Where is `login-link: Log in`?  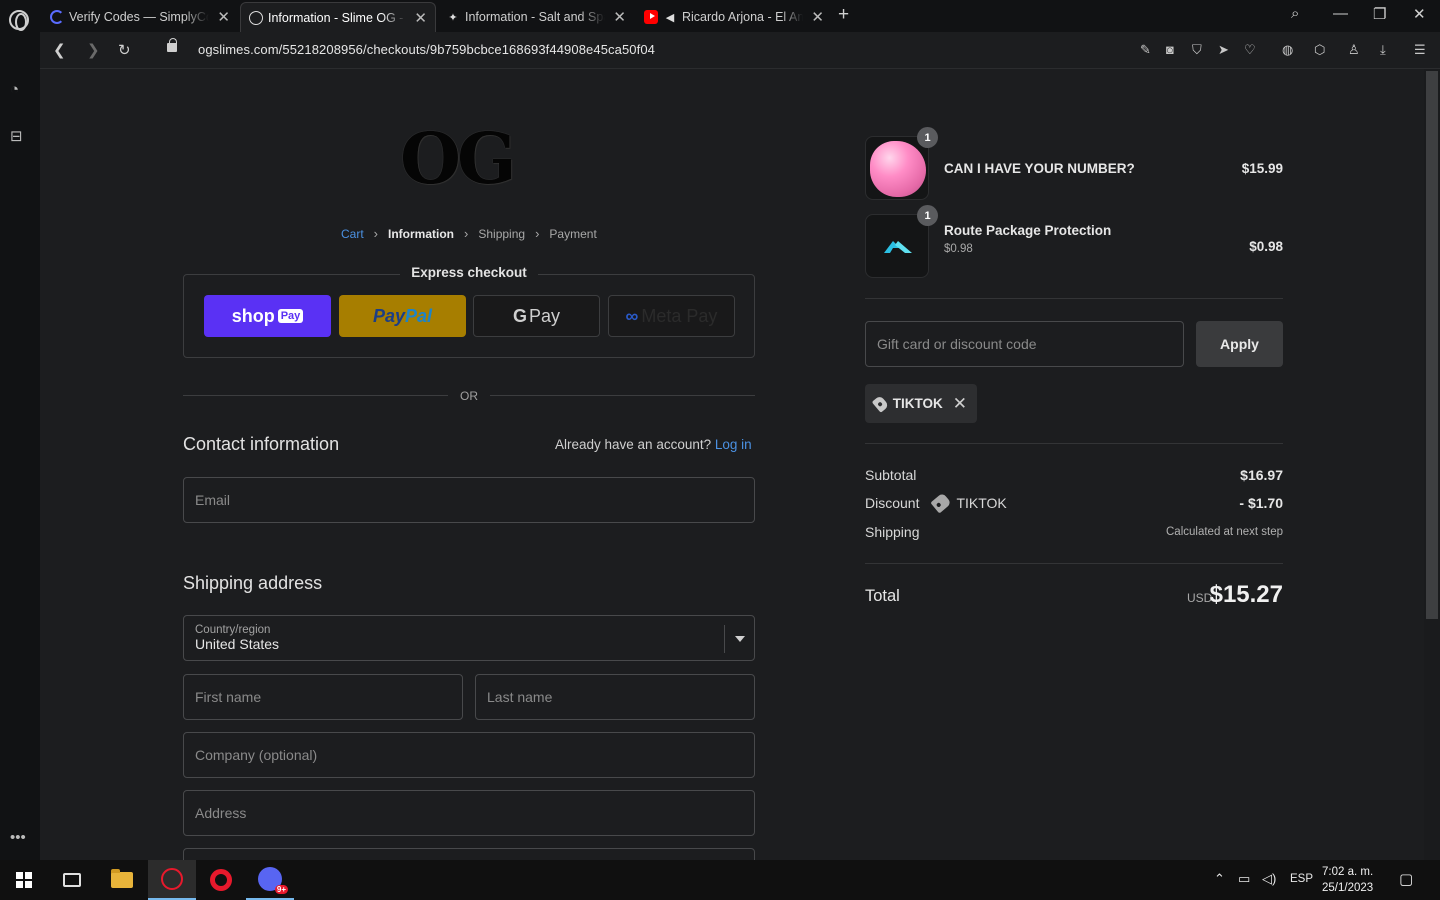 login-link: Log in is located at coordinates (733, 444).